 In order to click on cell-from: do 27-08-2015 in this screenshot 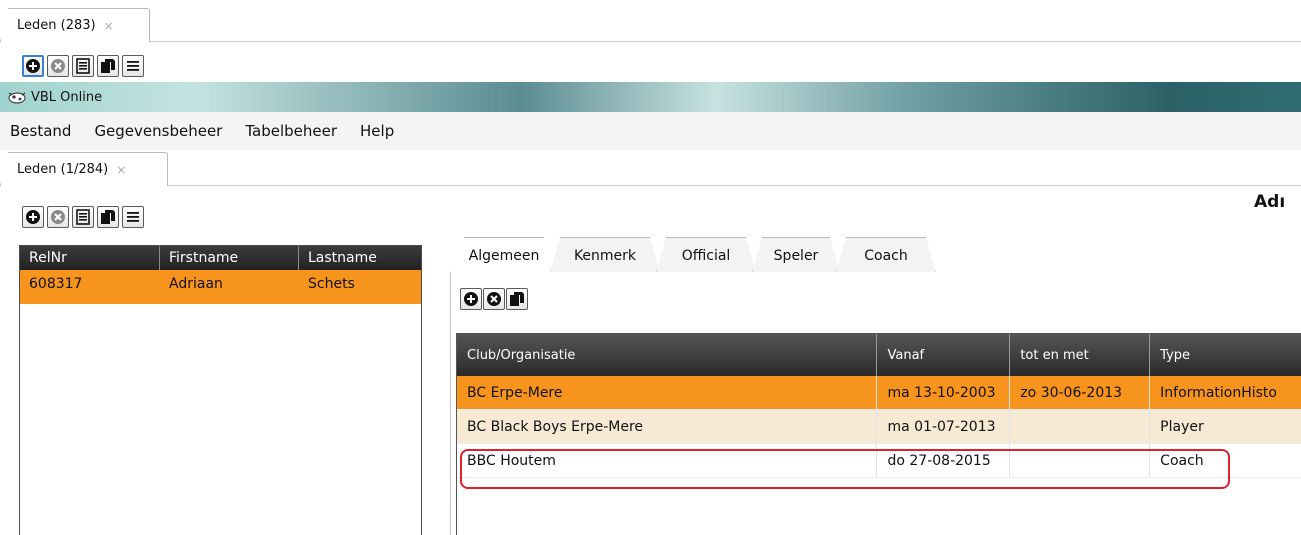, I will do `click(944, 460)`.